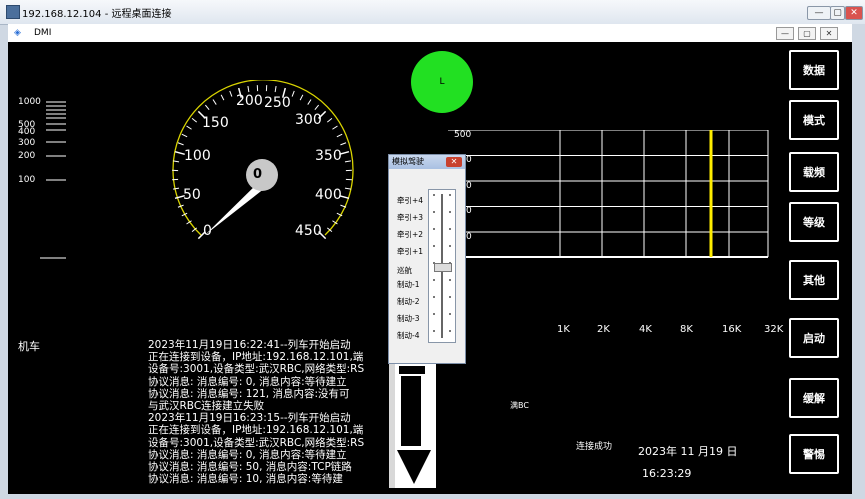 The image size is (865, 499). Describe the element at coordinates (408, 301) in the screenshot. I see `notch-brake-2: 制动-2` at that location.